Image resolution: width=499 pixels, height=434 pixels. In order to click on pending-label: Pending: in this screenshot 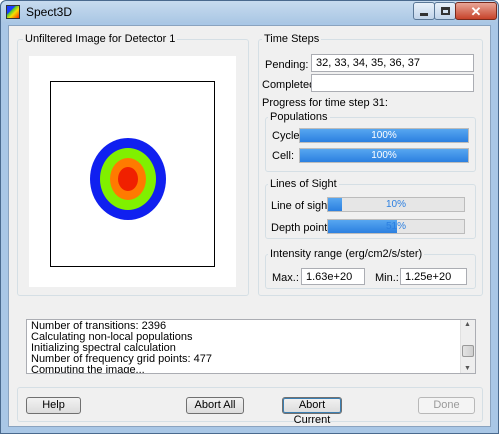, I will do `click(287, 65)`.